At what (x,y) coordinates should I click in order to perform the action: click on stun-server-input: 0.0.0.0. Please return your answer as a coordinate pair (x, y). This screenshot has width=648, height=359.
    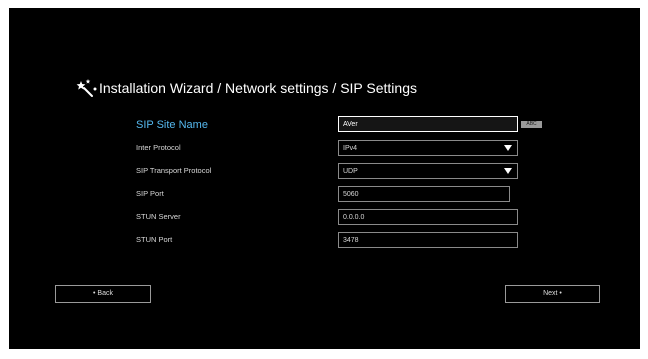
    Looking at the image, I should click on (428, 217).